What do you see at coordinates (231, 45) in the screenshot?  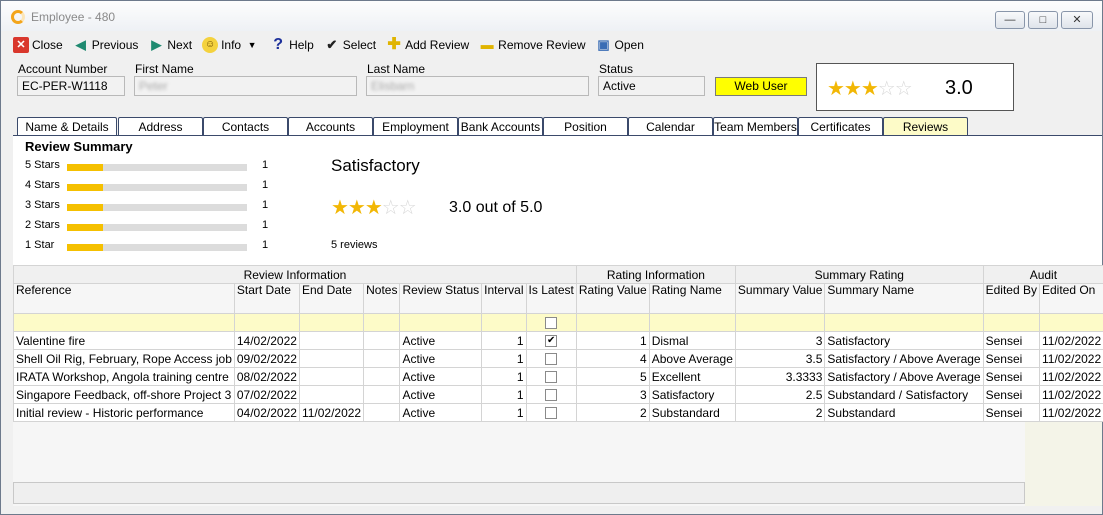 I see `info-button: ☺ Info ▼` at bounding box center [231, 45].